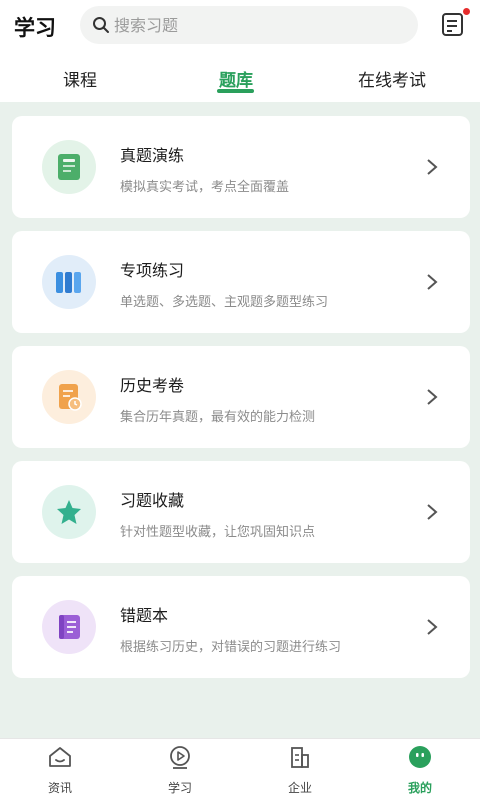 The width and height of the screenshot is (480, 800). I want to click on star-icon, so click(69, 512).